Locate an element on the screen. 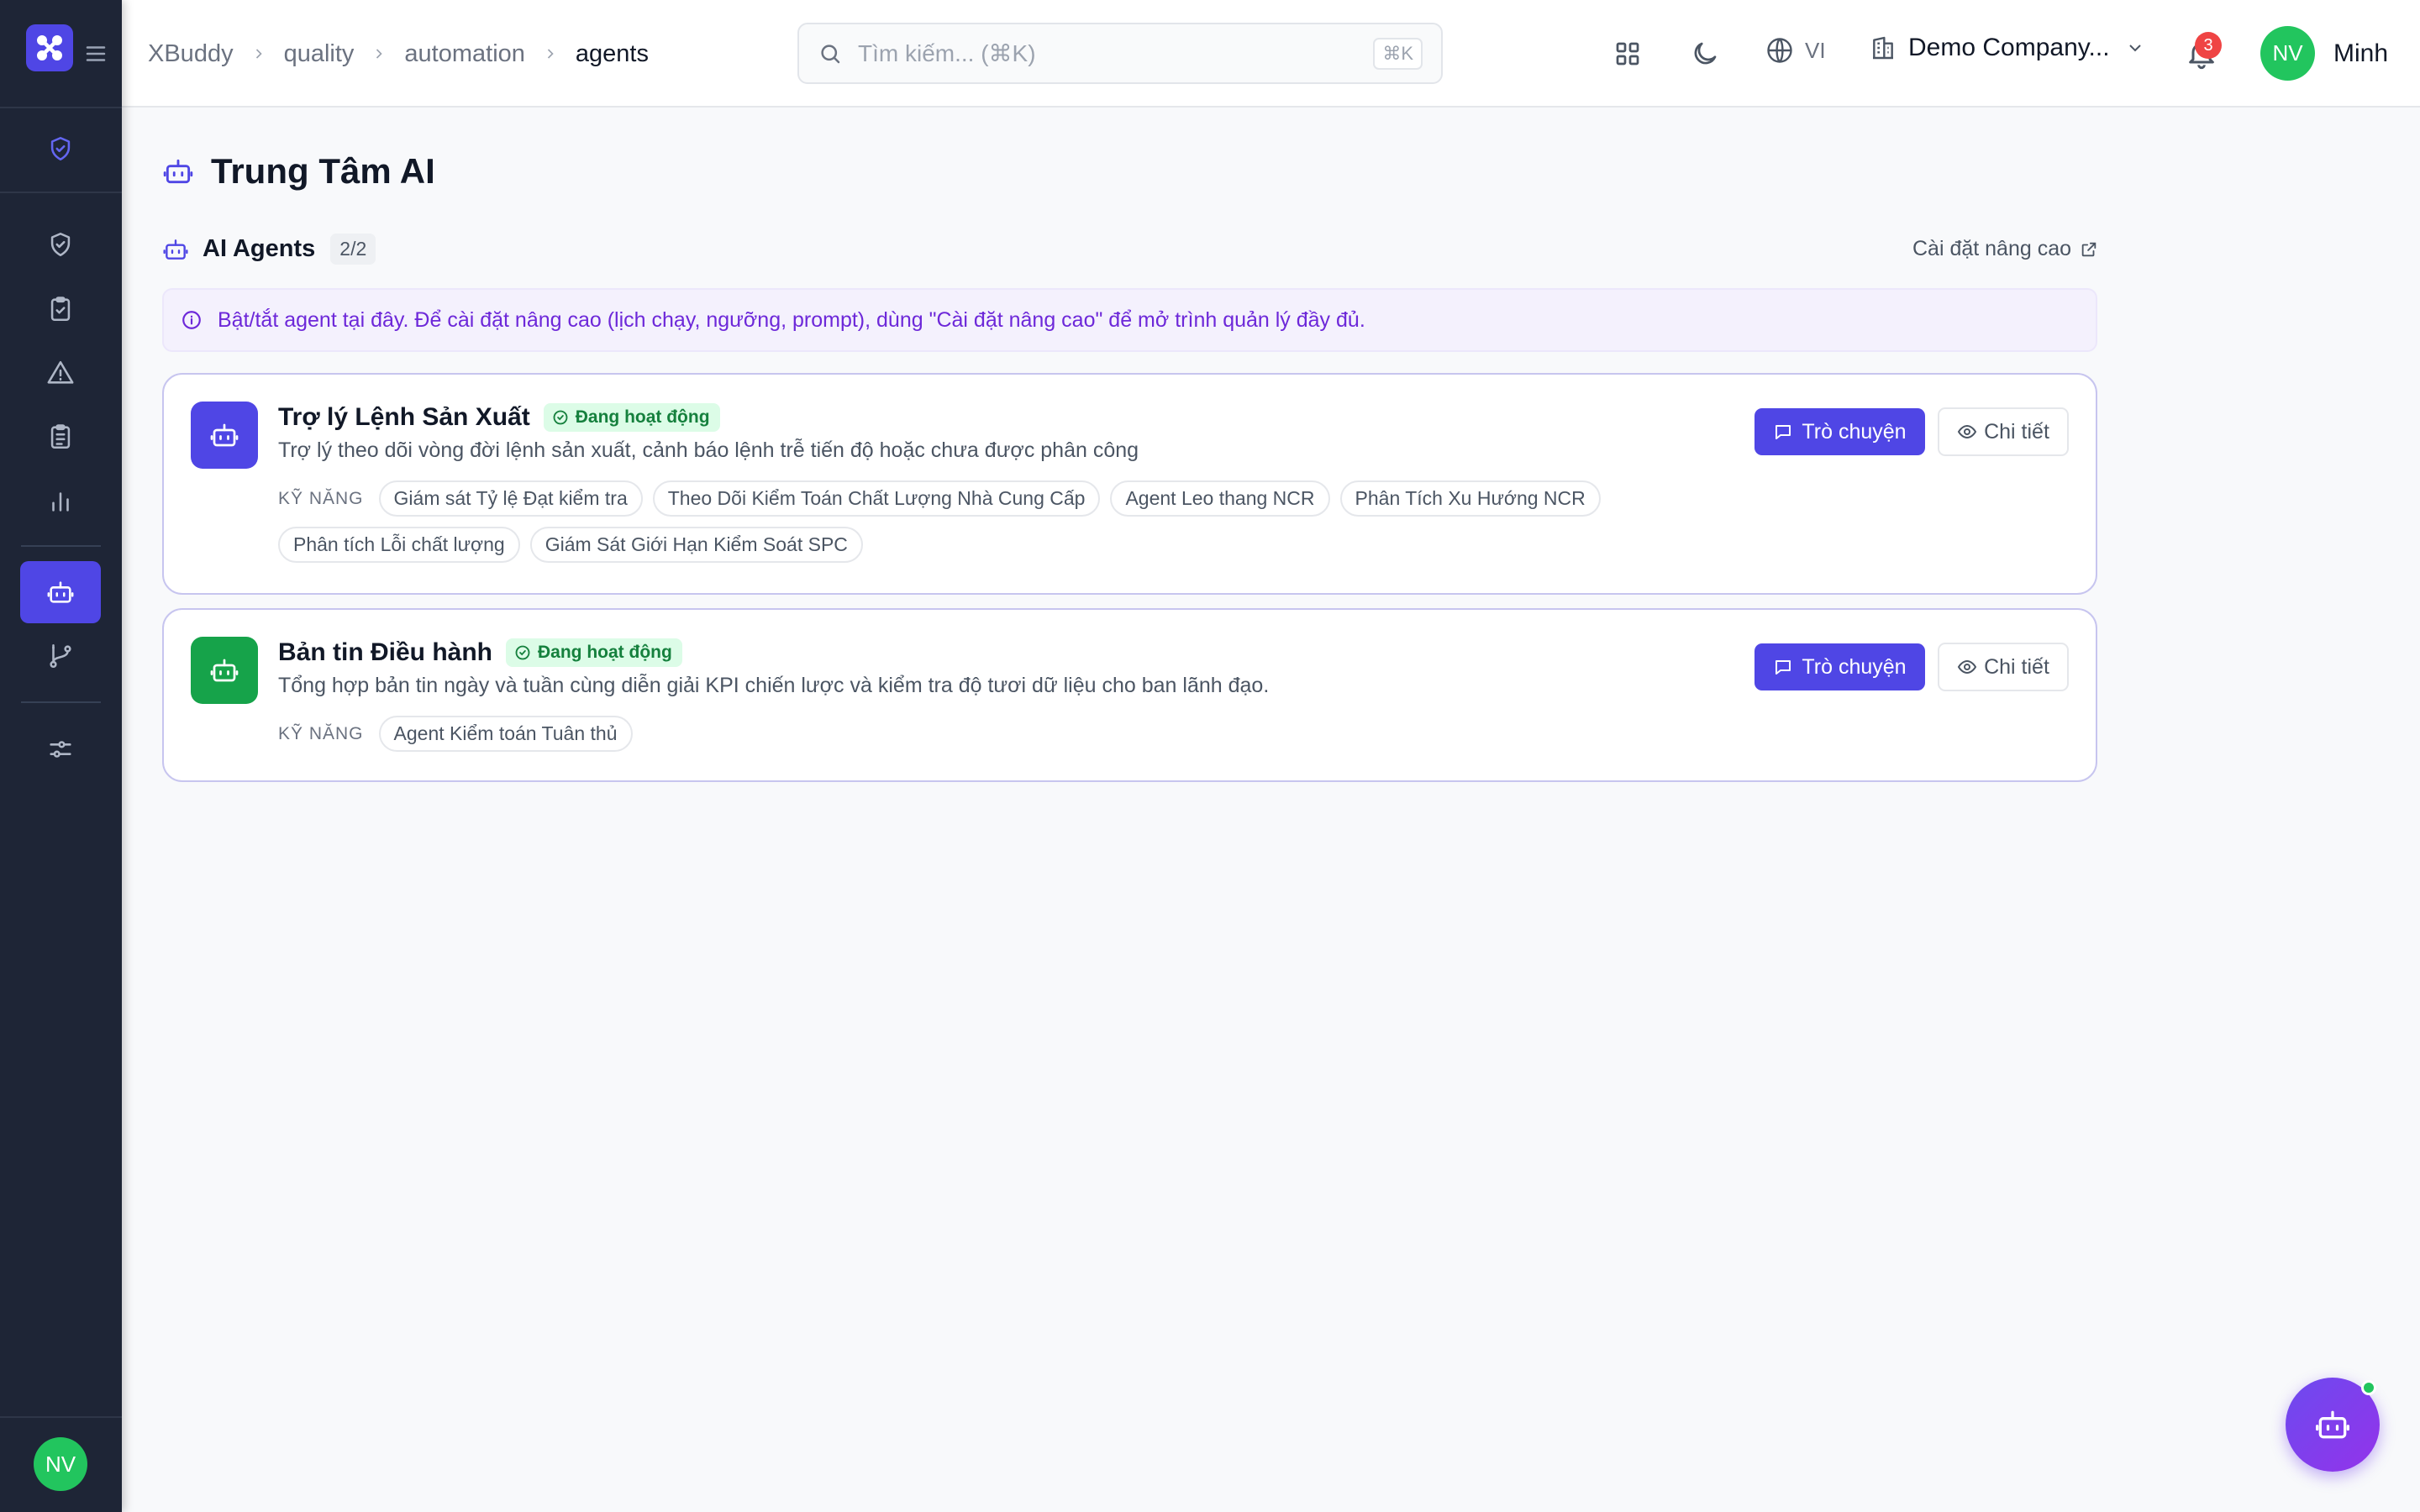  apps-button is located at coordinates (1627, 53).